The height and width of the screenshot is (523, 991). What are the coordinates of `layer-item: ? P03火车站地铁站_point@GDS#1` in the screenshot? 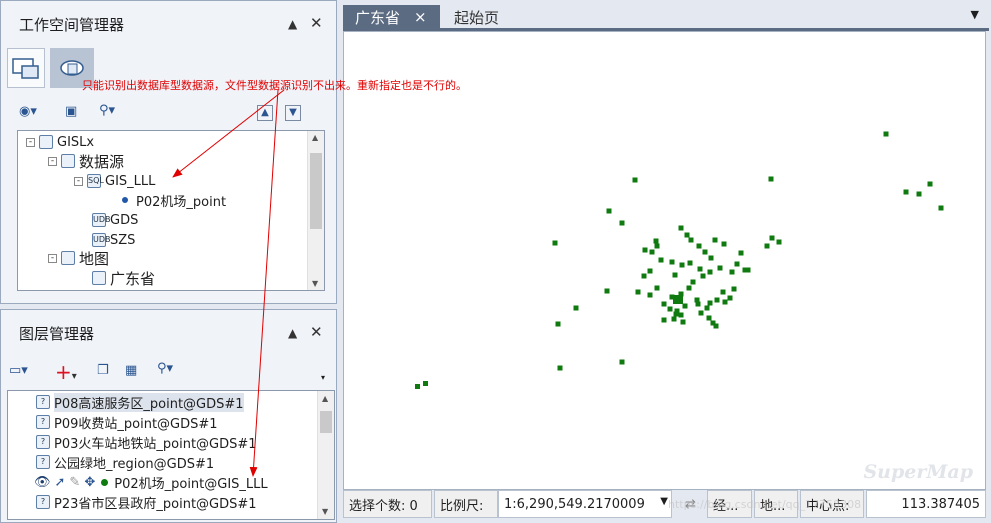 It's located at (146, 442).